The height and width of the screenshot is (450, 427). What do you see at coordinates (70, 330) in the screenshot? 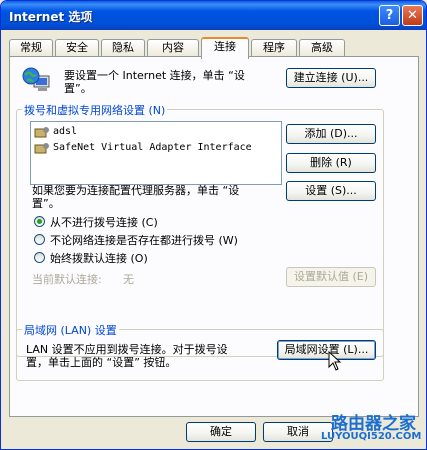
I see `lan-group-label: 局域网 (LAN) 设置` at bounding box center [70, 330].